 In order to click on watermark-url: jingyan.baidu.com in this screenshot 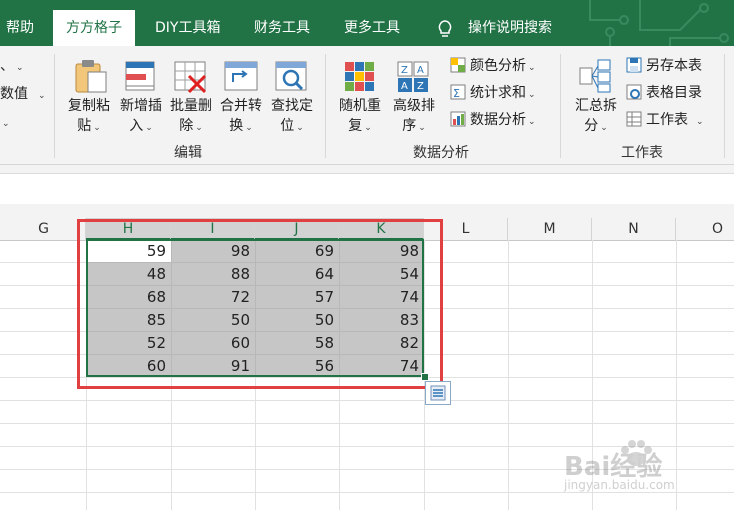, I will do `click(619, 485)`.